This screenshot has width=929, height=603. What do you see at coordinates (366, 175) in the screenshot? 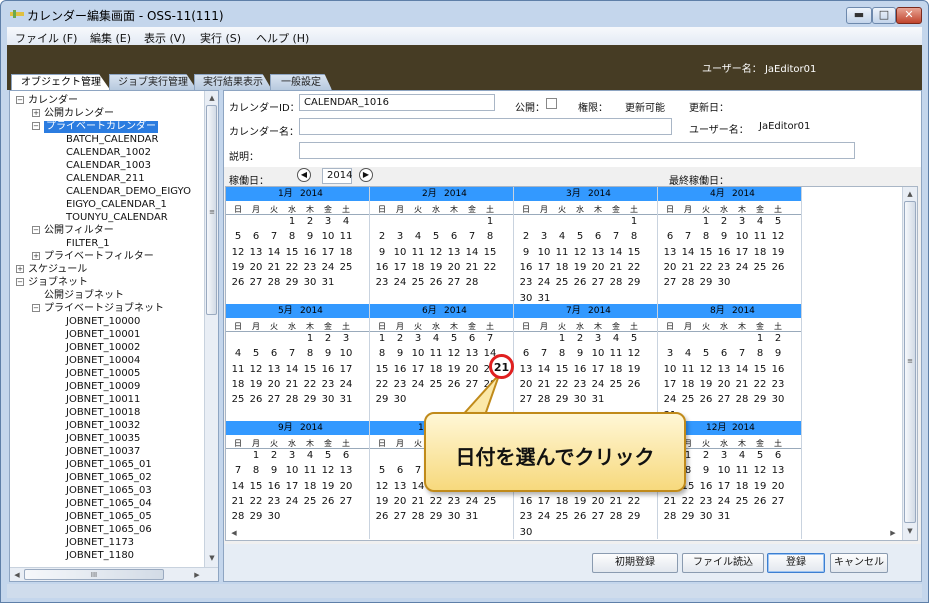
I see `next-year-icon: ▶` at bounding box center [366, 175].